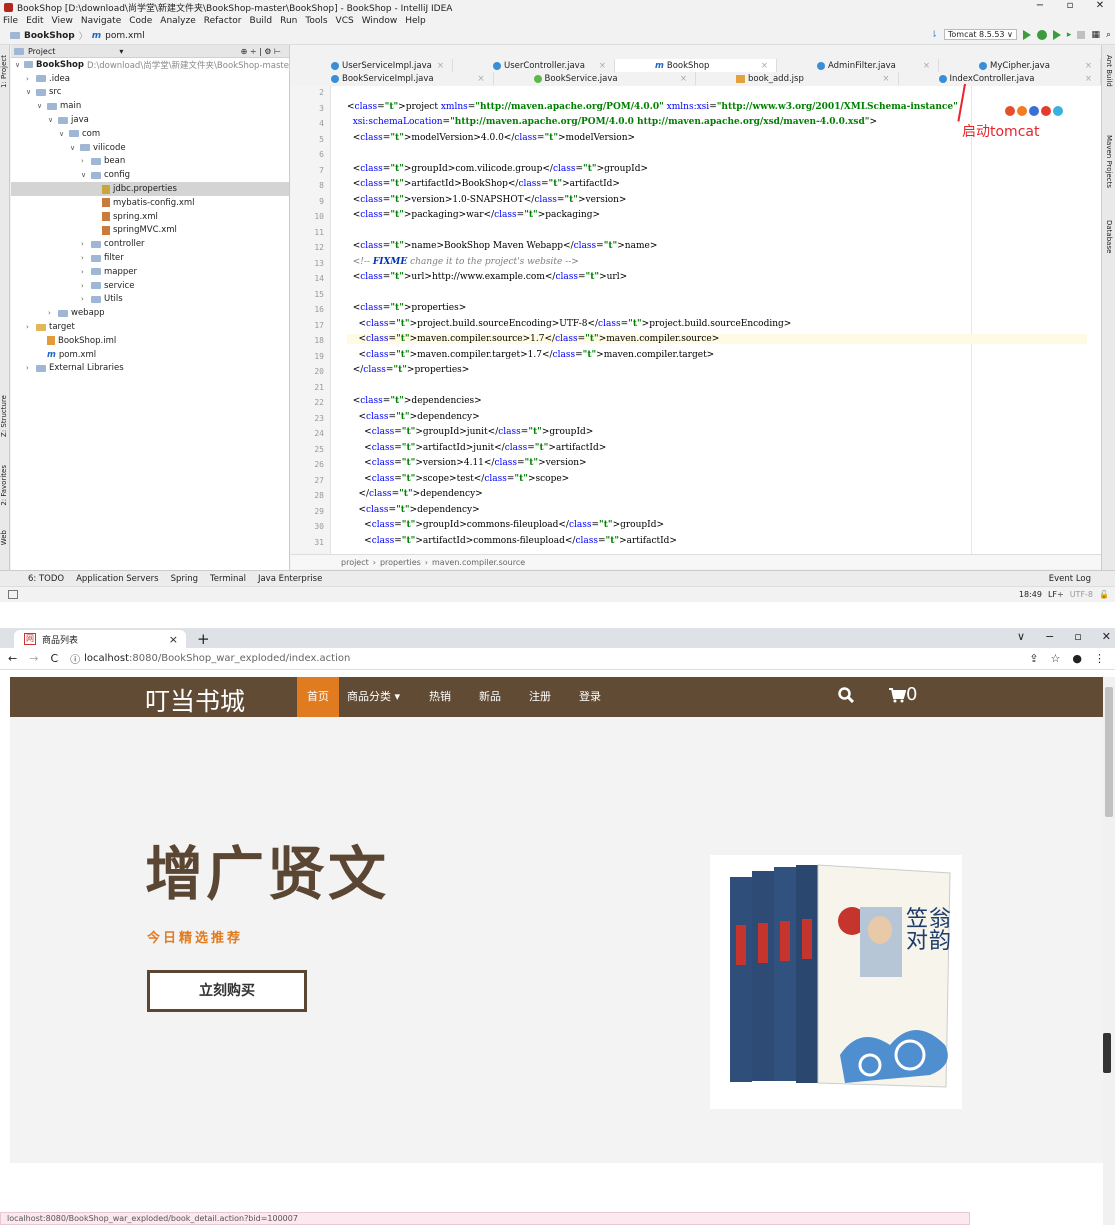 The image size is (1115, 1225). What do you see at coordinates (223, 21) in the screenshot?
I see `menu-item: Refactor` at bounding box center [223, 21].